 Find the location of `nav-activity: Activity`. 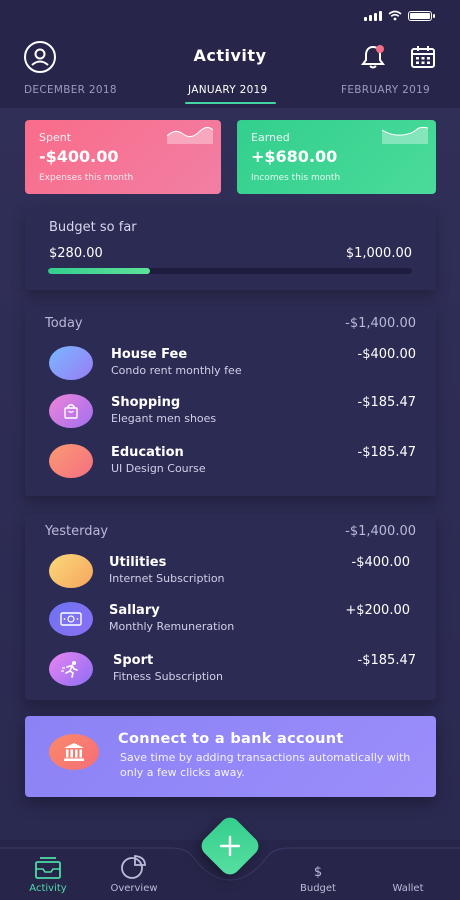

nav-activity: Activity is located at coordinates (48, 875).